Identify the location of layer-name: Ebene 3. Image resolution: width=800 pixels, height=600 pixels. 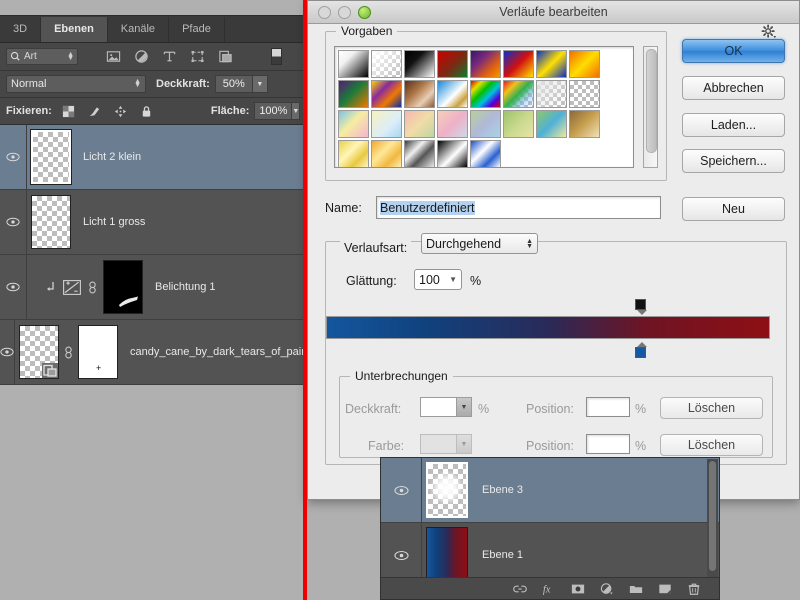
(502, 490).